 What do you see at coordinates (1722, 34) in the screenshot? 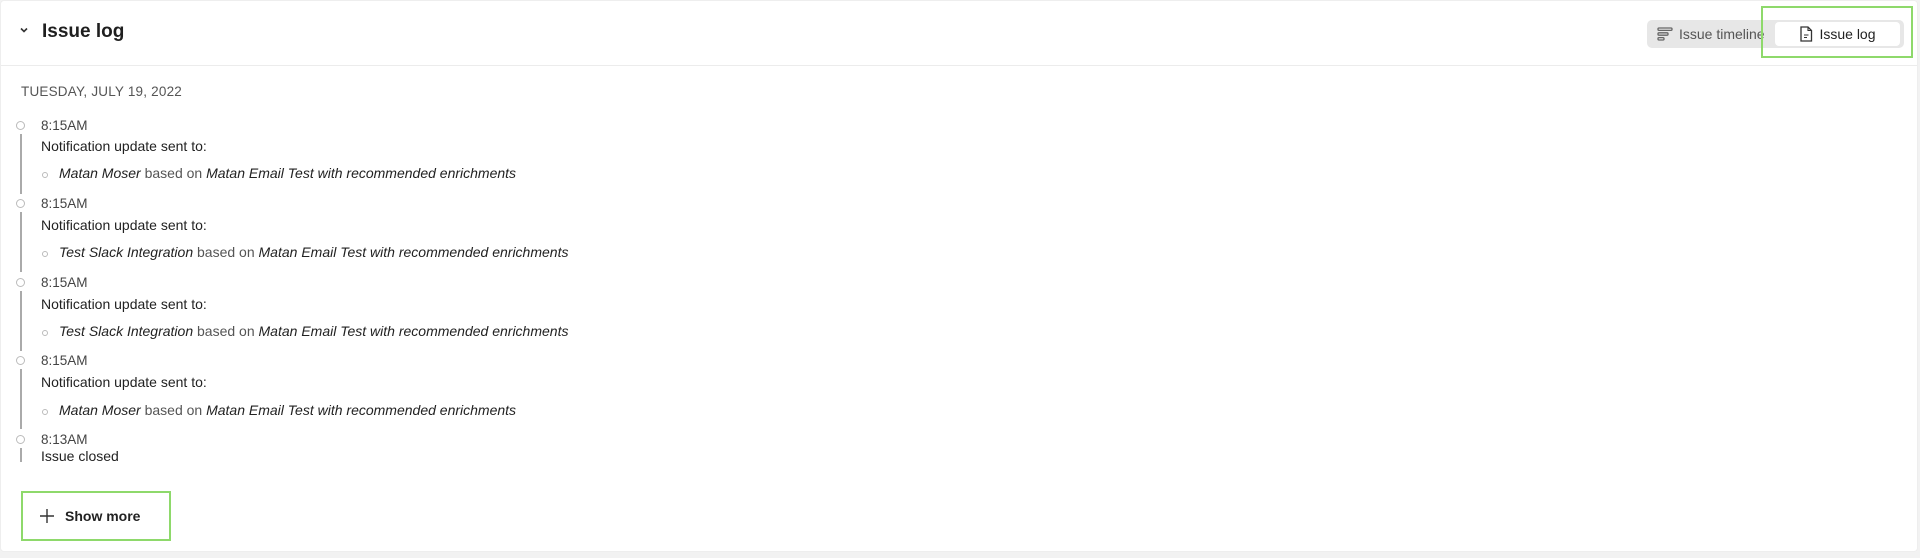
I see `tab-issue-timeline-label: Issue timeline` at bounding box center [1722, 34].